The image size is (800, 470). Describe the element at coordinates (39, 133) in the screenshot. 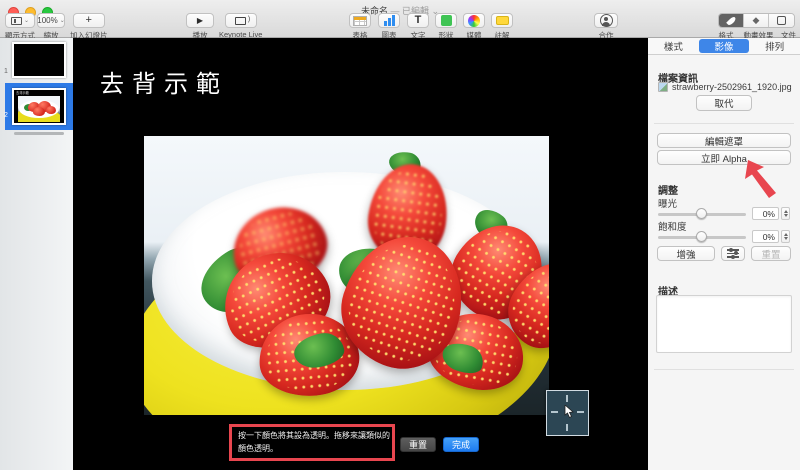

I see `slide-divider-bar` at that location.